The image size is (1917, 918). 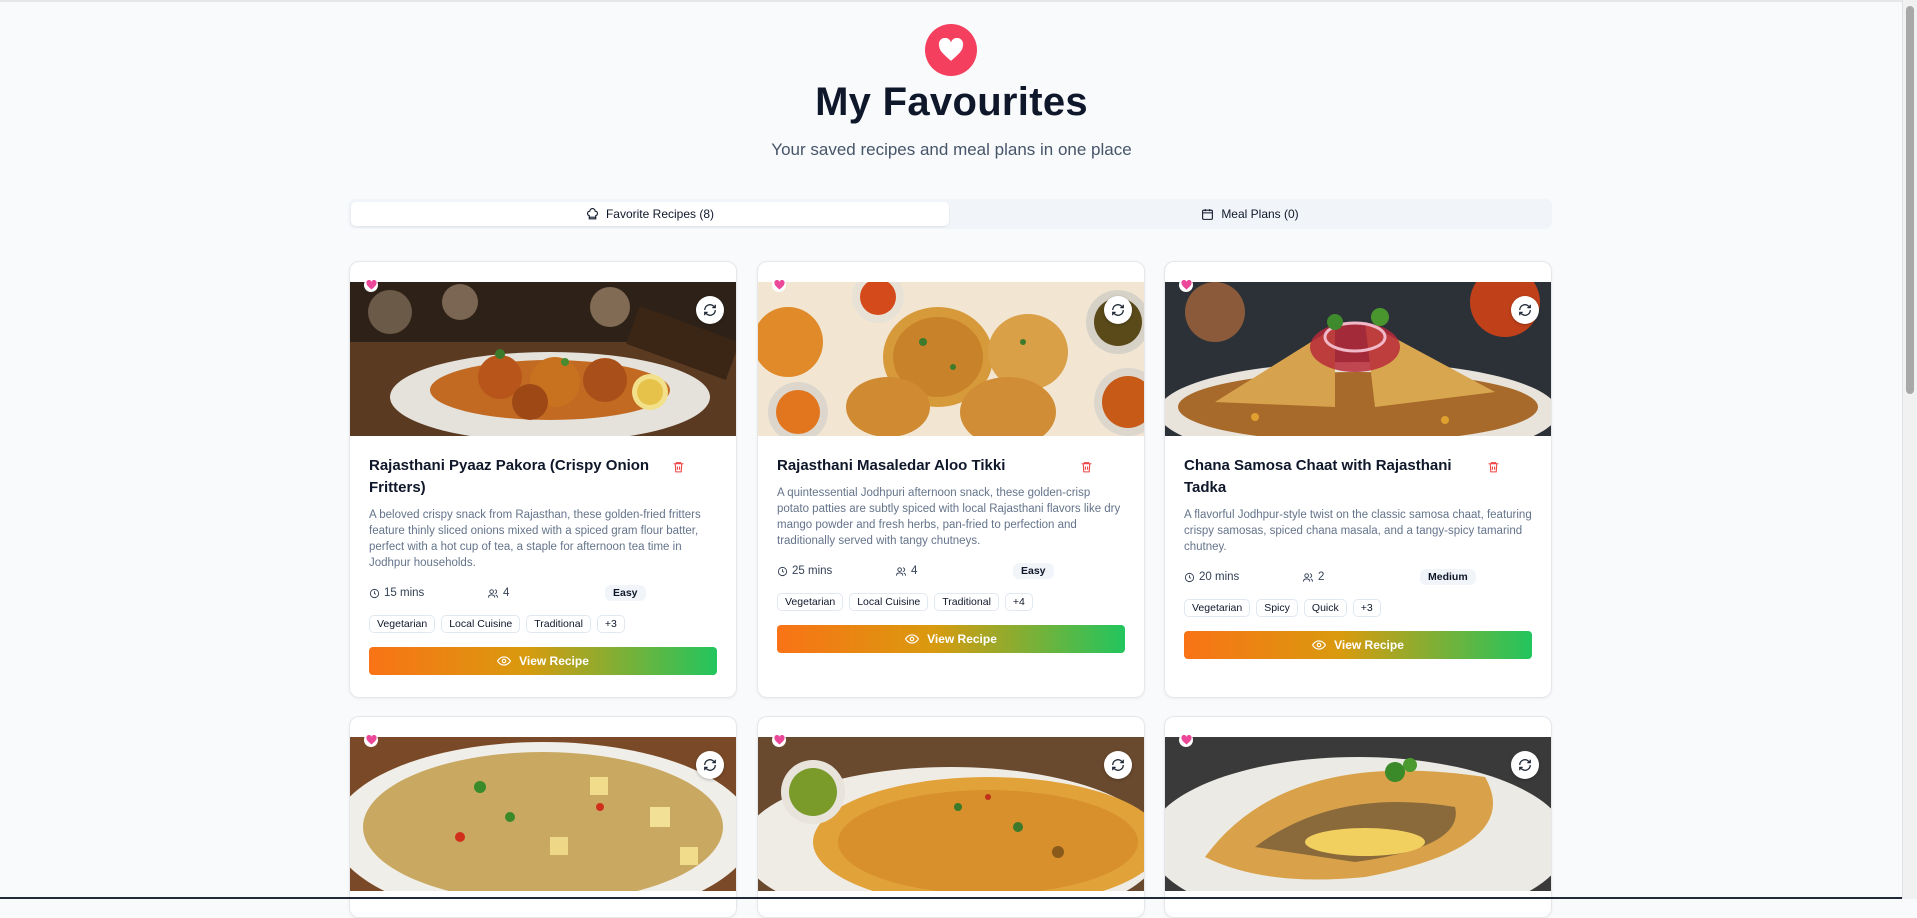 I want to click on recipe-servings: 2, so click(x=1313, y=577).